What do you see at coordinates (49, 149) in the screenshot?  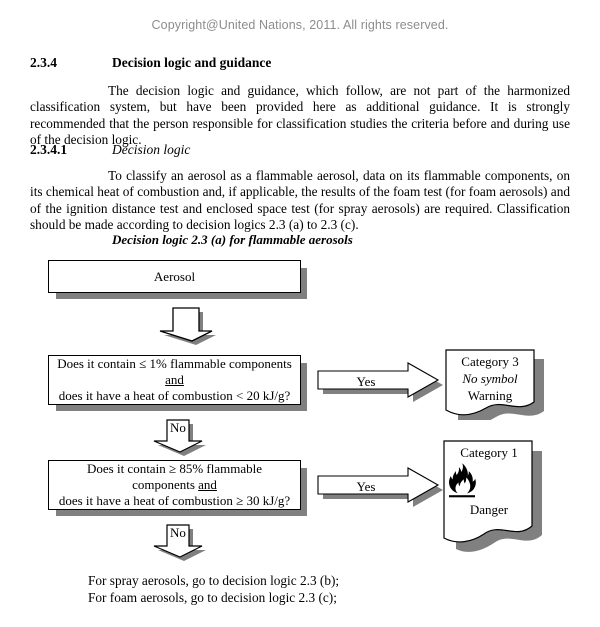 I see `section-number-2-3-4-1: 2.3.4.1` at bounding box center [49, 149].